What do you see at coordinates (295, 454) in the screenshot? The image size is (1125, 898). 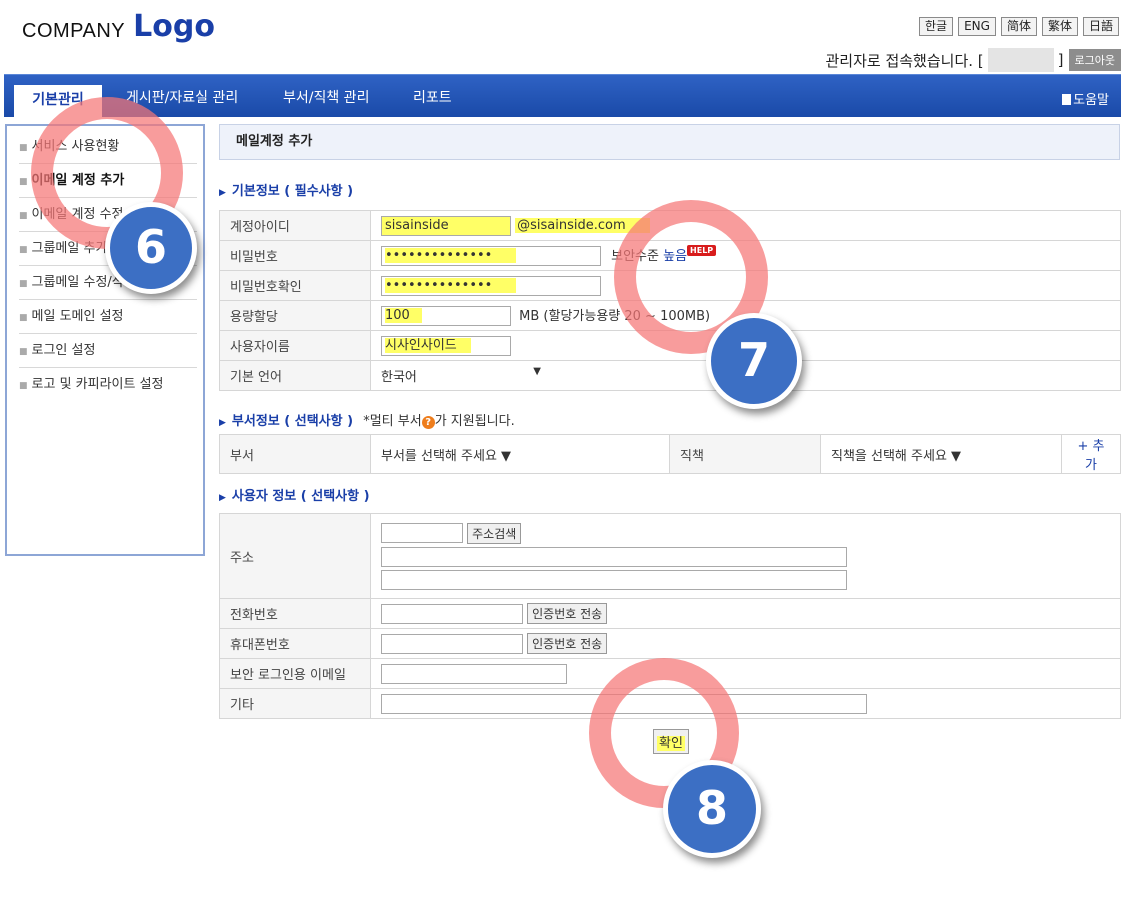 I see `label-dept: 부서` at bounding box center [295, 454].